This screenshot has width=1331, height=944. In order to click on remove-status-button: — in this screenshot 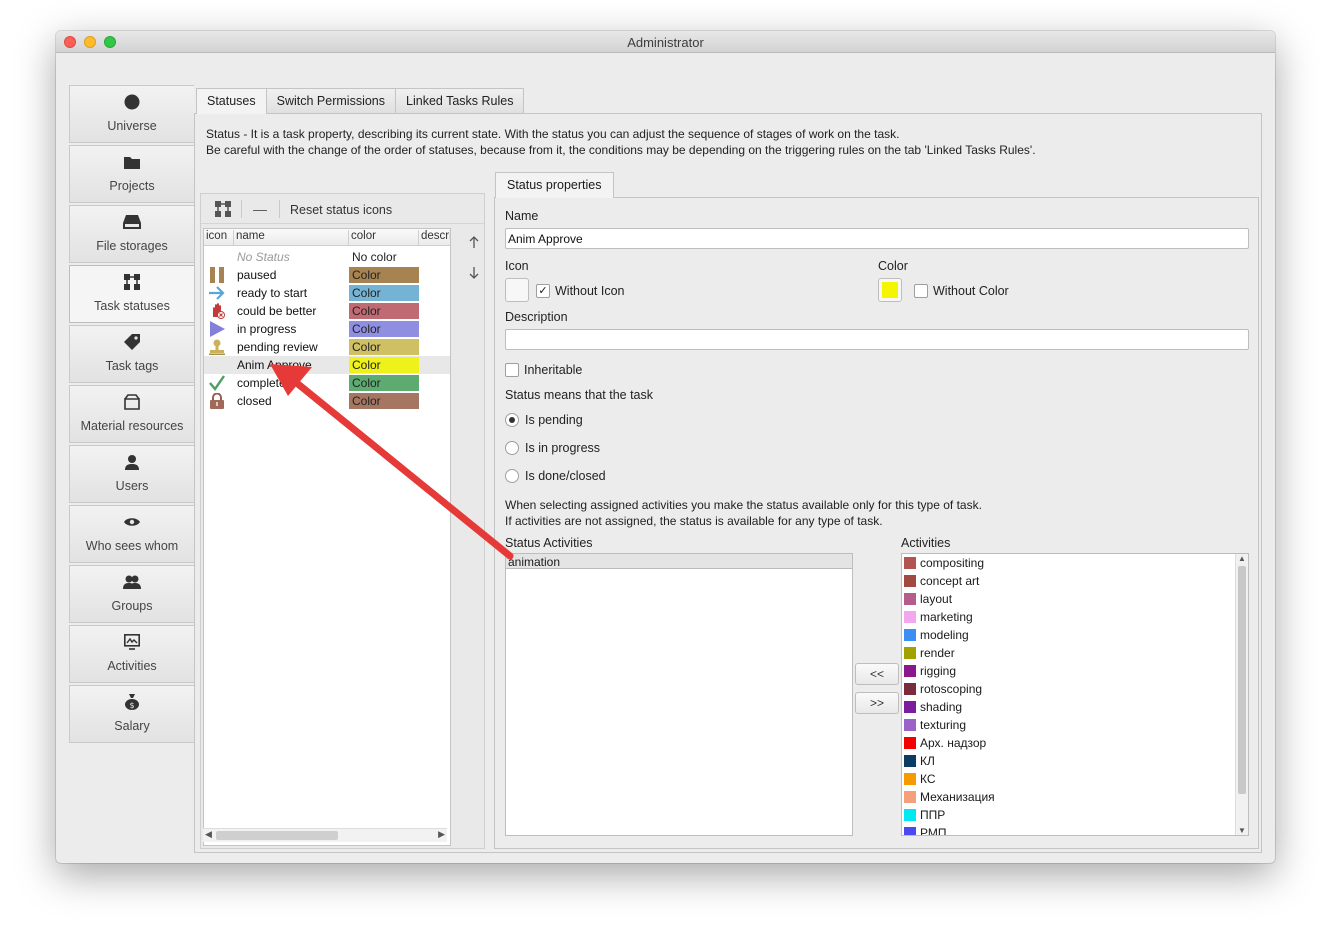, I will do `click(260, 209)`.